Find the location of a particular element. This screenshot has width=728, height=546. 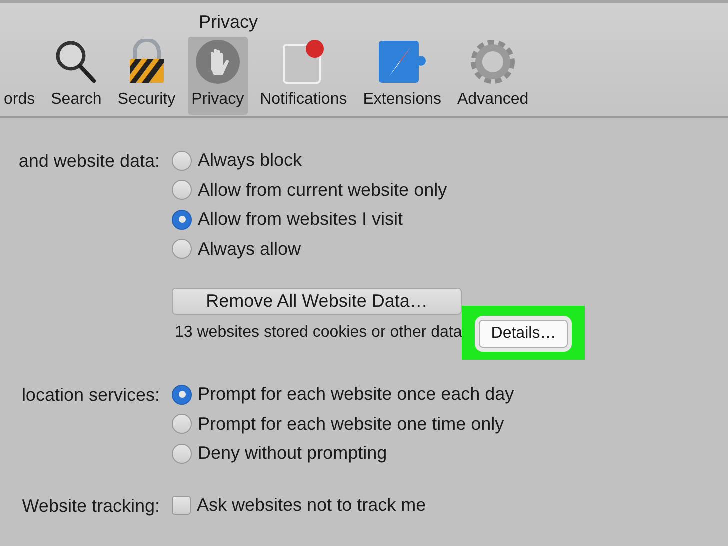

toolbar-tab: Privacy is located at coordinates (218, 76).